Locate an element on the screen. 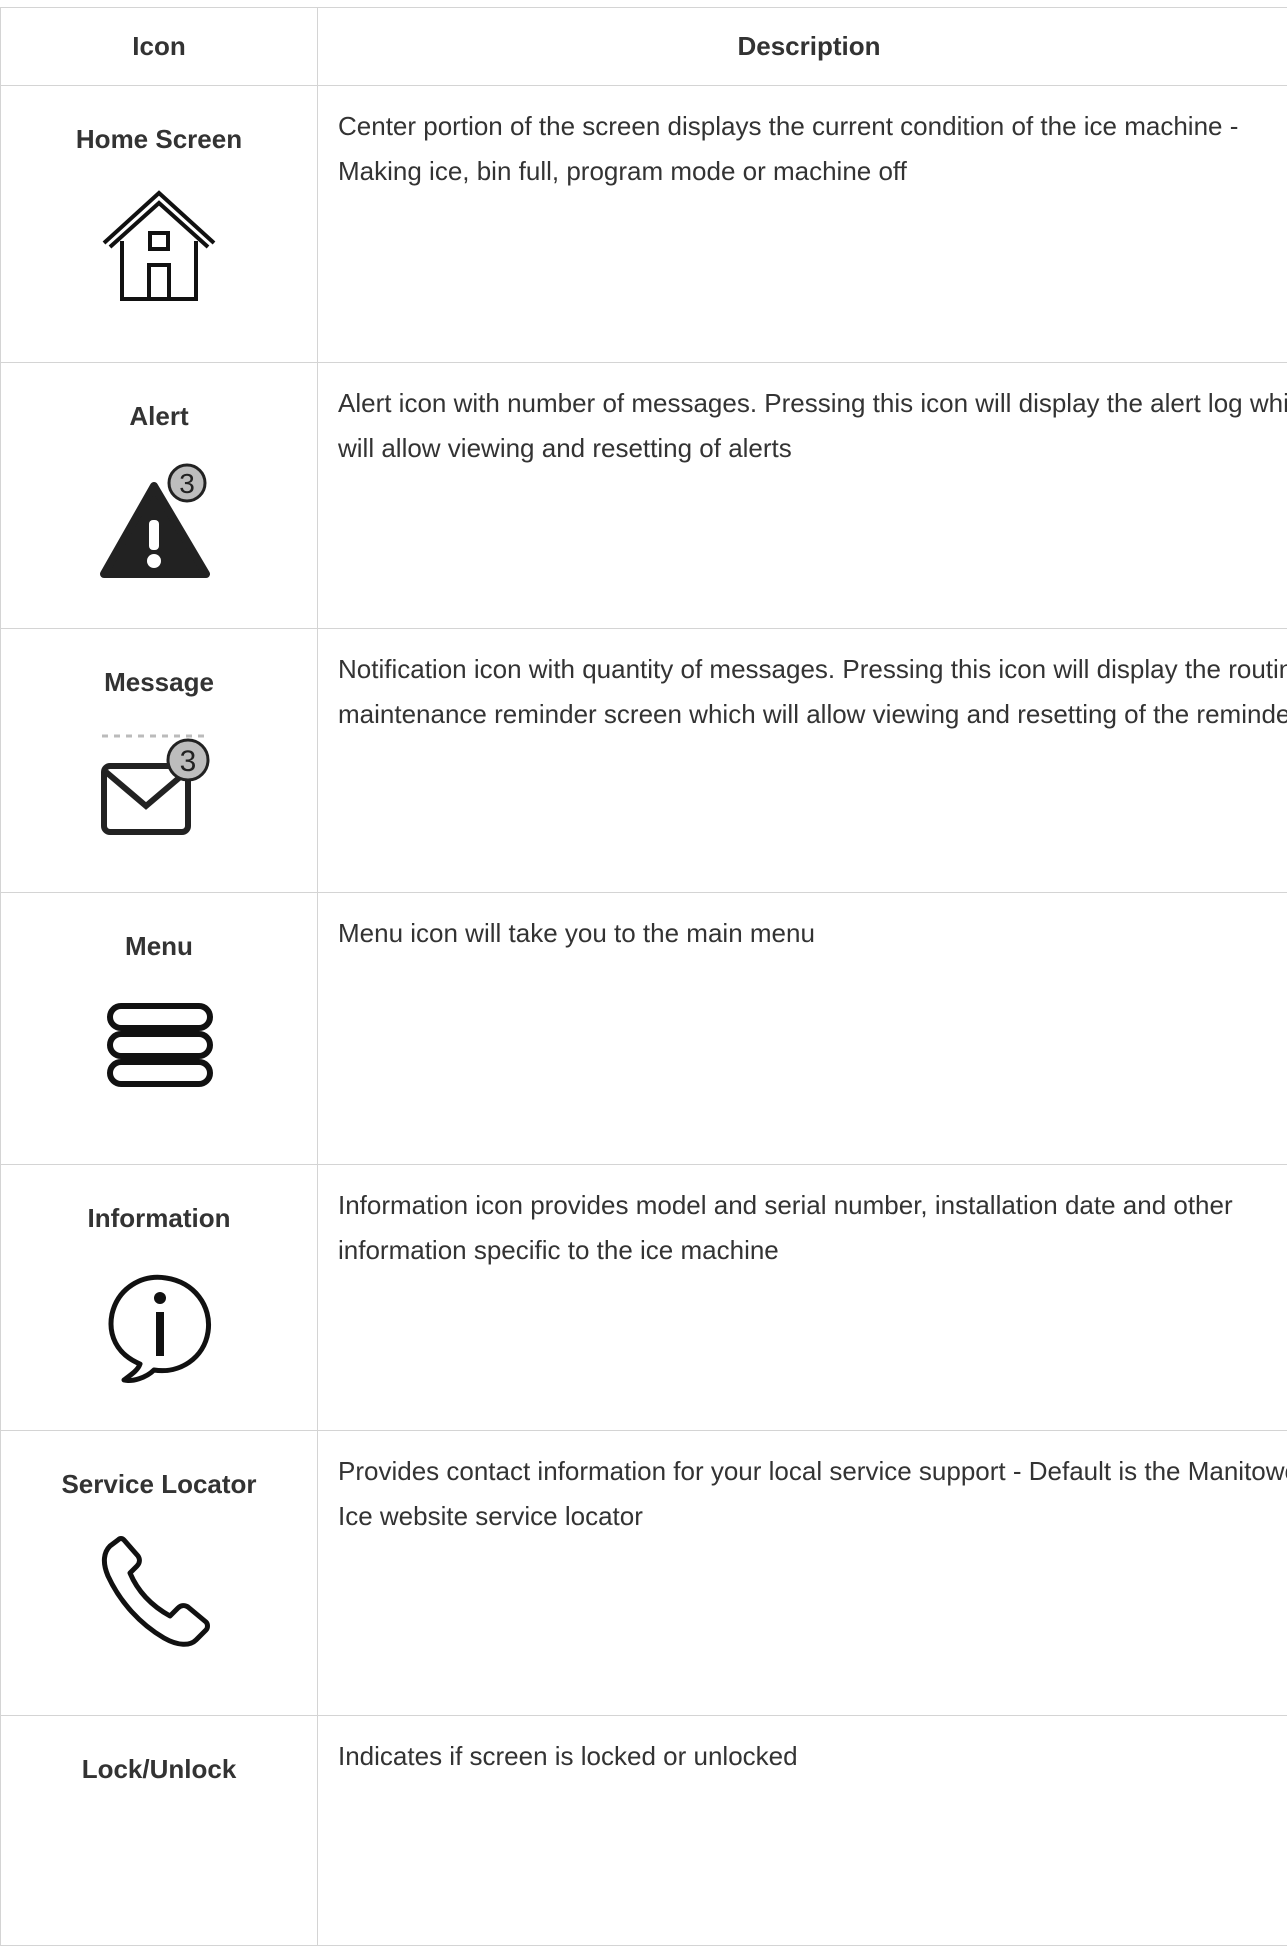 This screenshot has width=1287, height=1946. icon-name-home-screen: Home Screen is located at coordinates (159, 120).